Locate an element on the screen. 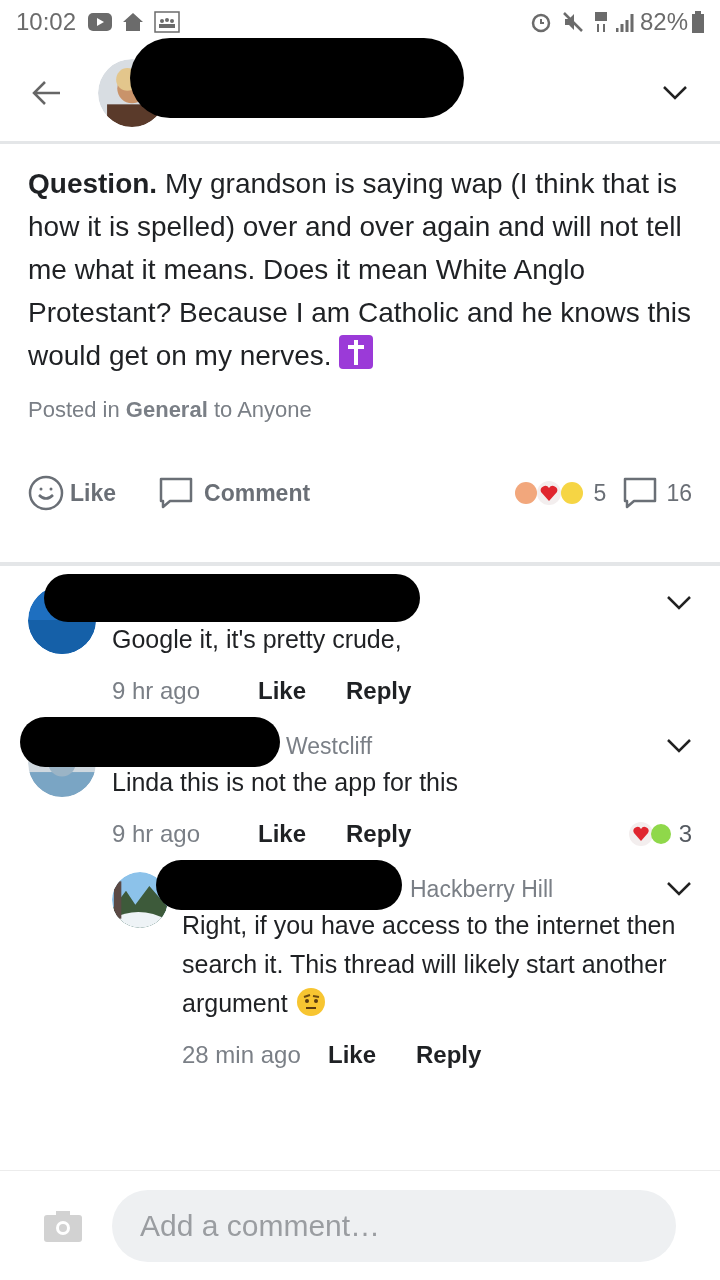 Image resolution: width=720 pixels, height=1280 pixels. posted-in-text: Posted in General to Anyone is located at coordinates (170, 410).